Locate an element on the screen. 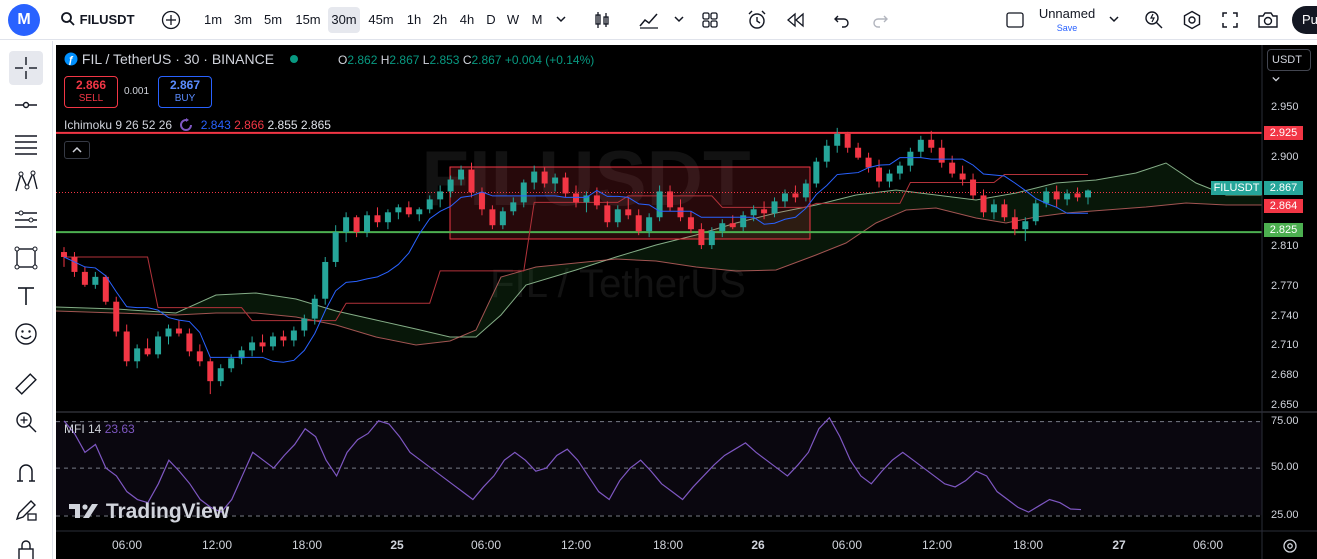 This screenshot has width=1317, height=559. layout-name-button: Unnamed Save is located at coordinates (1067, 20).